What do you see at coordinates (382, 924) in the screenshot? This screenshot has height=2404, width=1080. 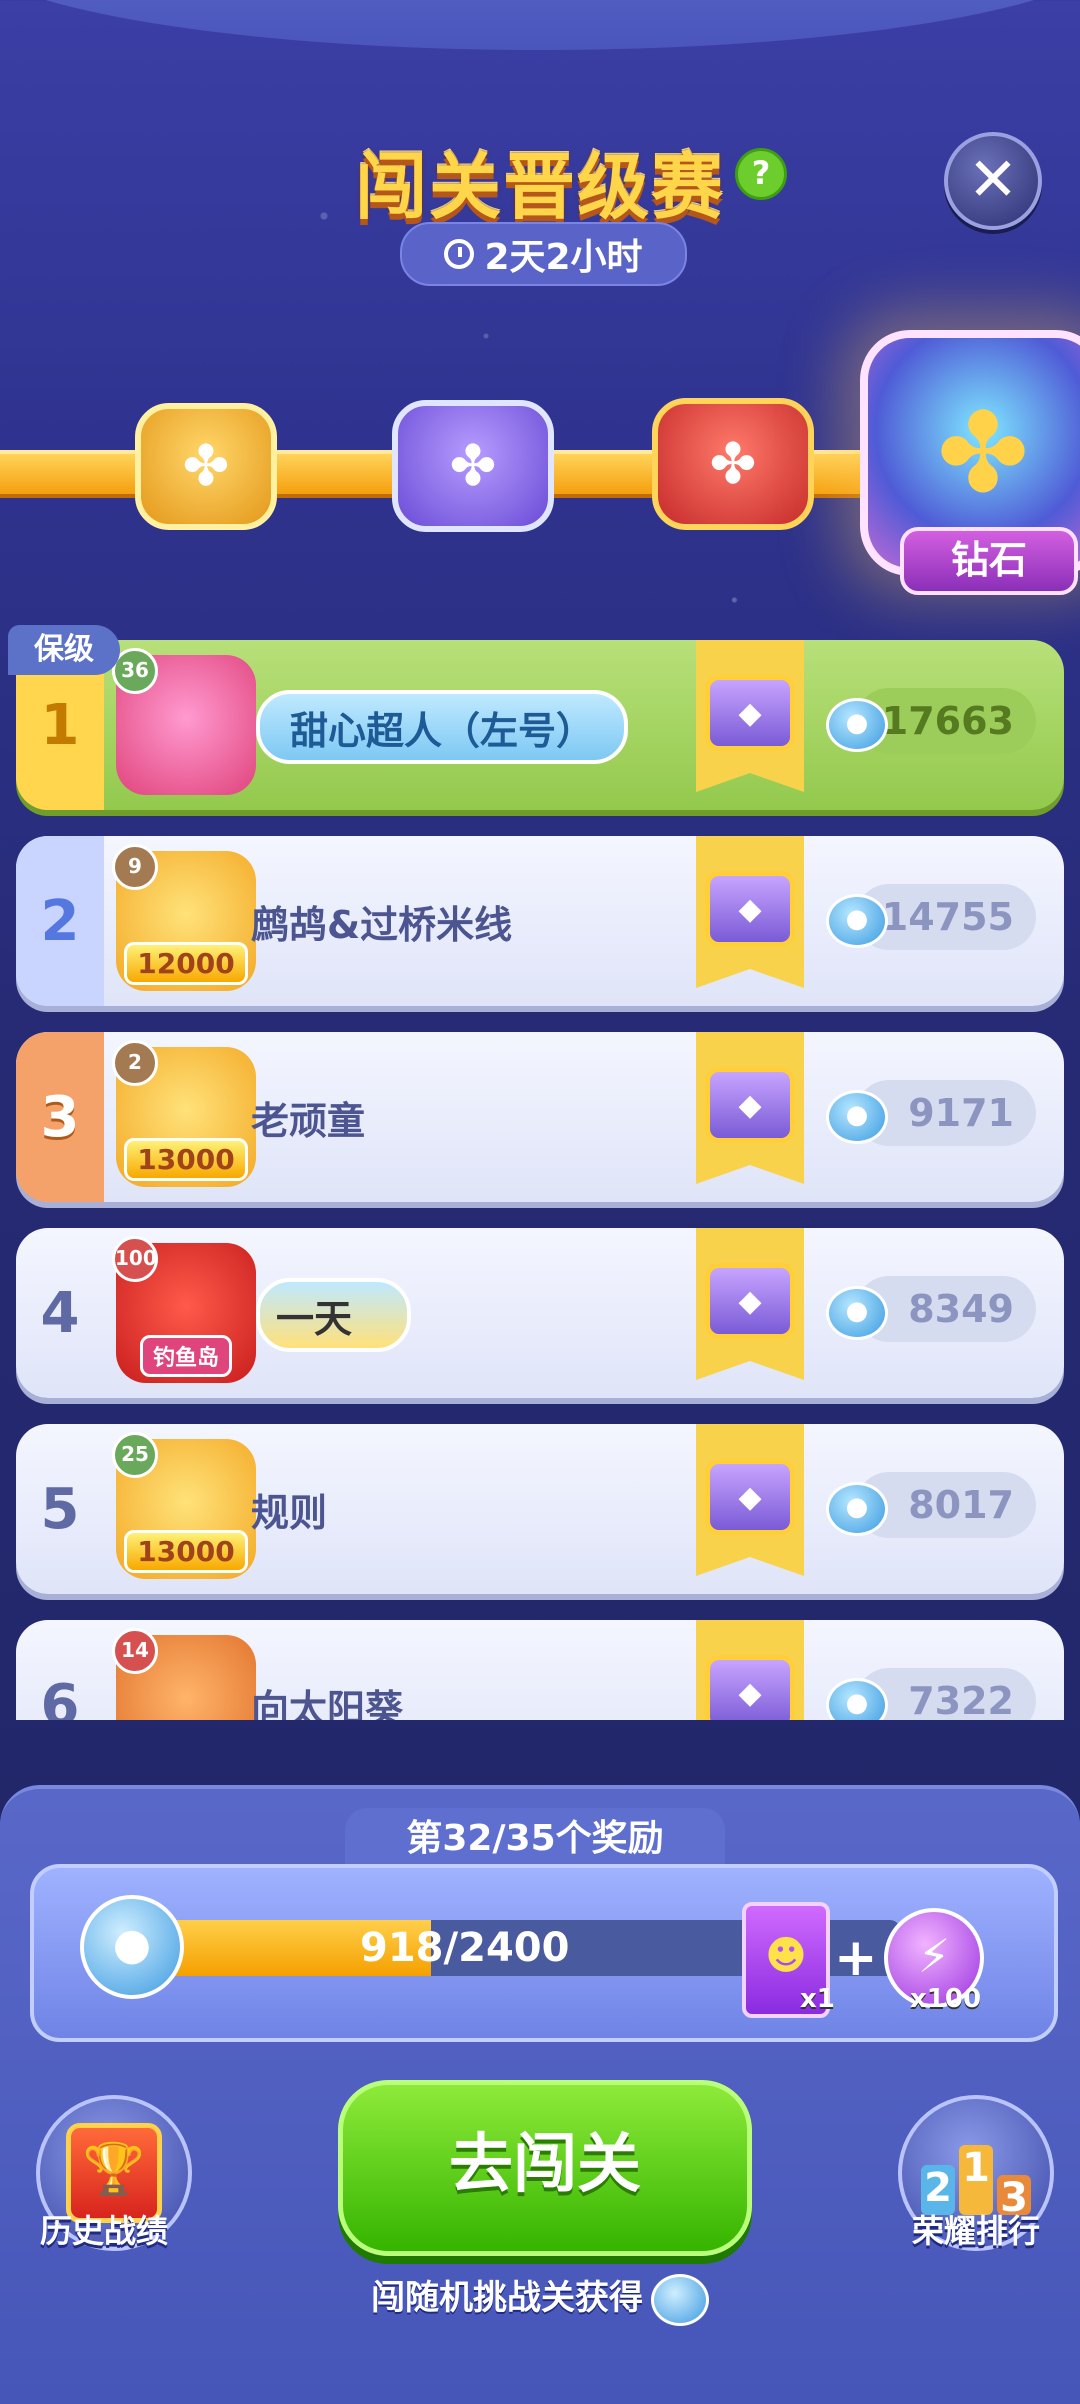 I see `player-name: 鹧鸪&过桥米线` at bounding box center [382, 924].